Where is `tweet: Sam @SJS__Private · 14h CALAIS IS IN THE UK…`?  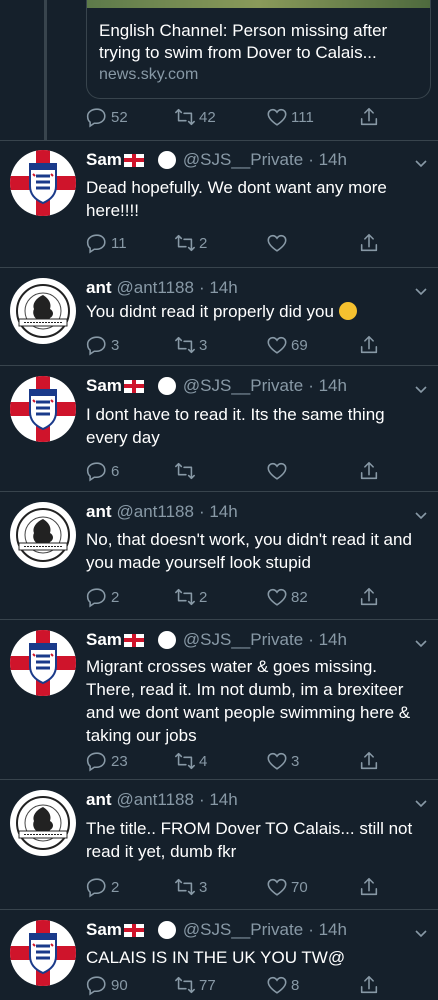 tweet: Sam @SJS__Private · 14h CALAIS IS IN THE UK… is located at coordinates (219, 955).